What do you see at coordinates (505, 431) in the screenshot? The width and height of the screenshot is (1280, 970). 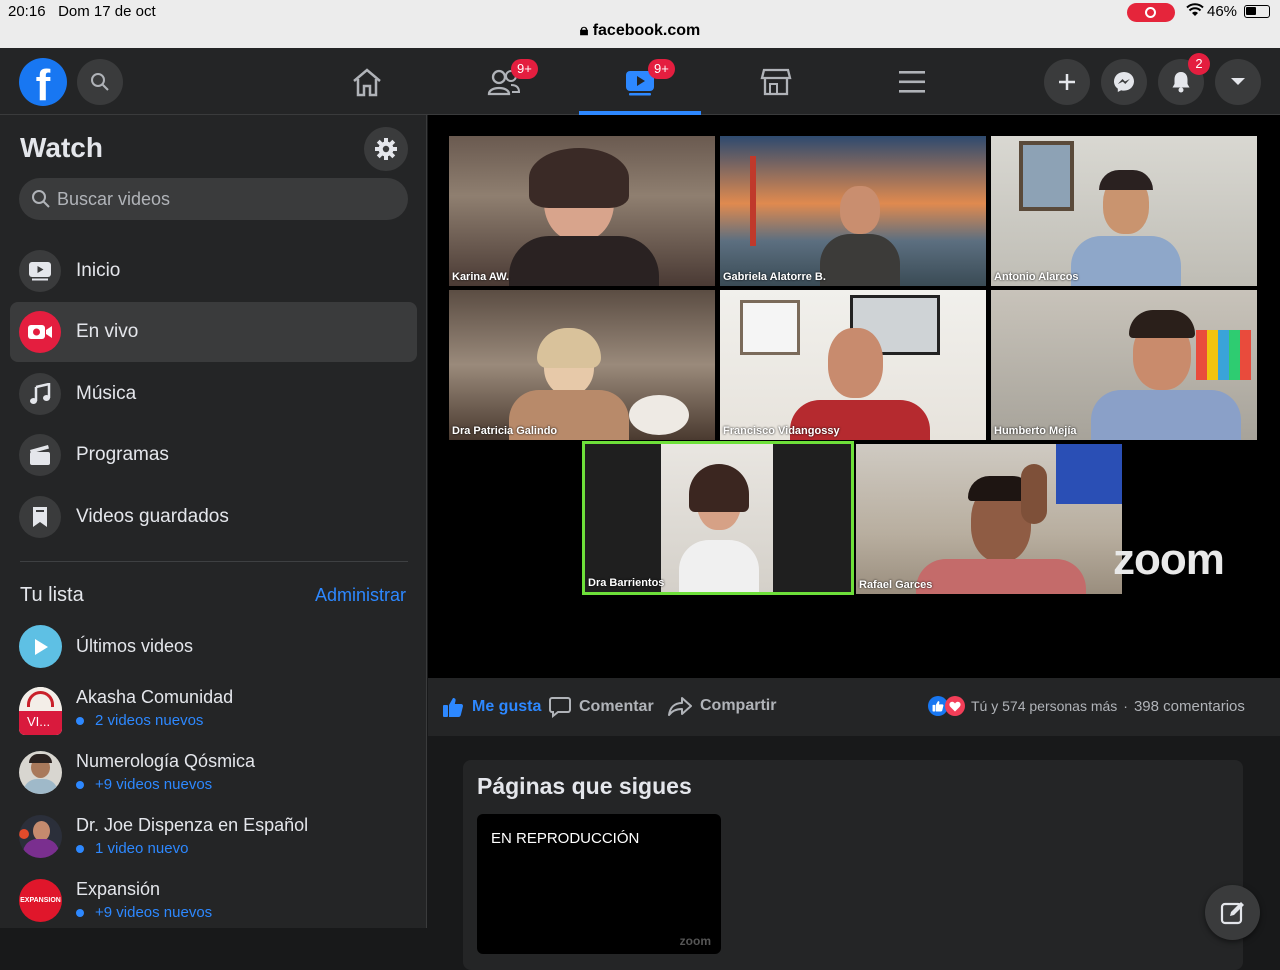 I see `participant-name: Dra Patricia Galindo` at bounding box center [505, 431].